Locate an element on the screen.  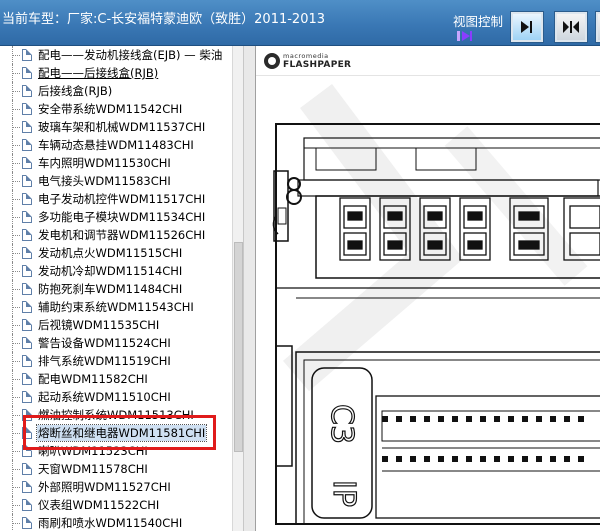
tree-item: 防抱死刹车WDM11484CHI is located at coordinates (116, 289).